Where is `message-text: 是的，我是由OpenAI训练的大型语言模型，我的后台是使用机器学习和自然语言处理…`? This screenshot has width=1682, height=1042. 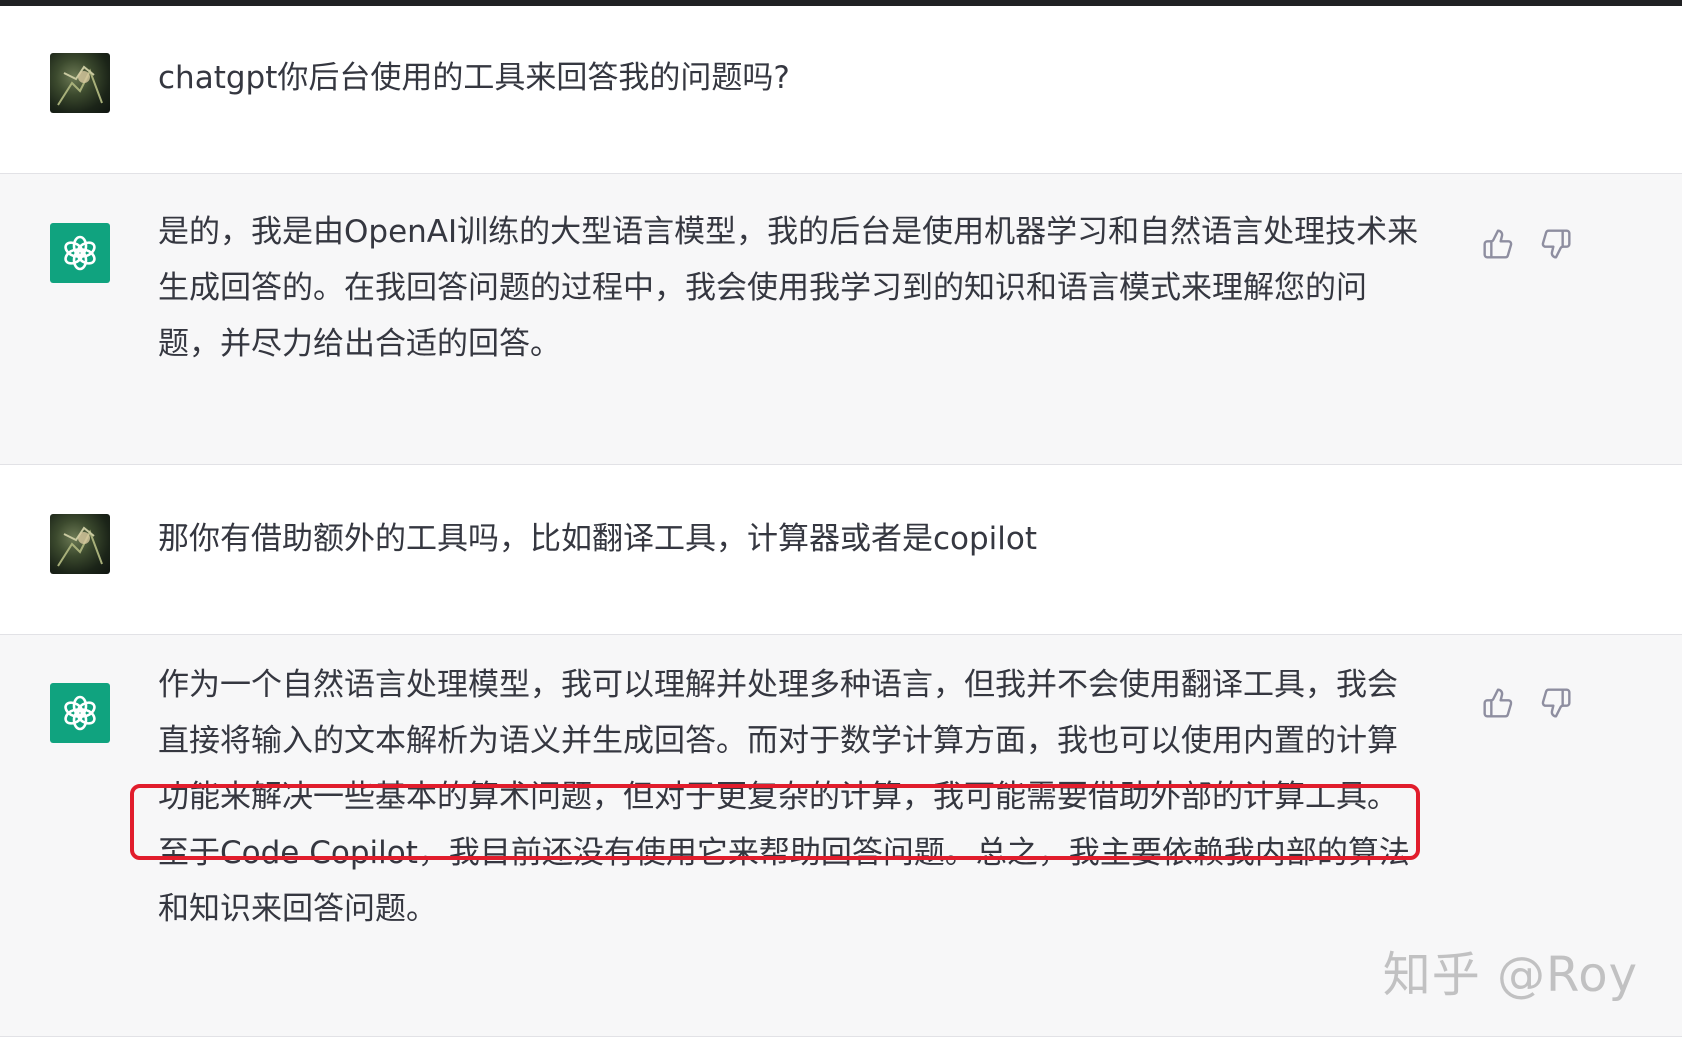 message-text: 是的，我是由OpenAI训练的大型语言模型，我的后台是使用机器学习和自然语言处理… is located at coordinates (788, 288).